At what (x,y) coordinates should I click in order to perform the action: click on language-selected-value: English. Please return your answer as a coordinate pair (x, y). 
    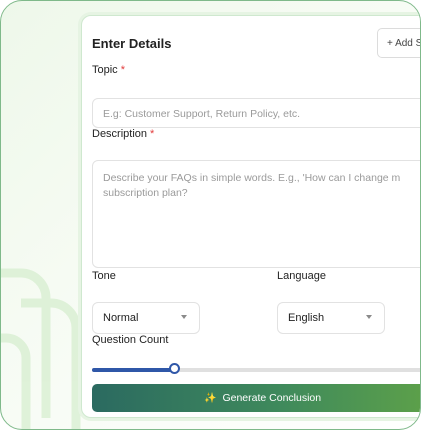
    Looking at the image, I should click on (306, 318).